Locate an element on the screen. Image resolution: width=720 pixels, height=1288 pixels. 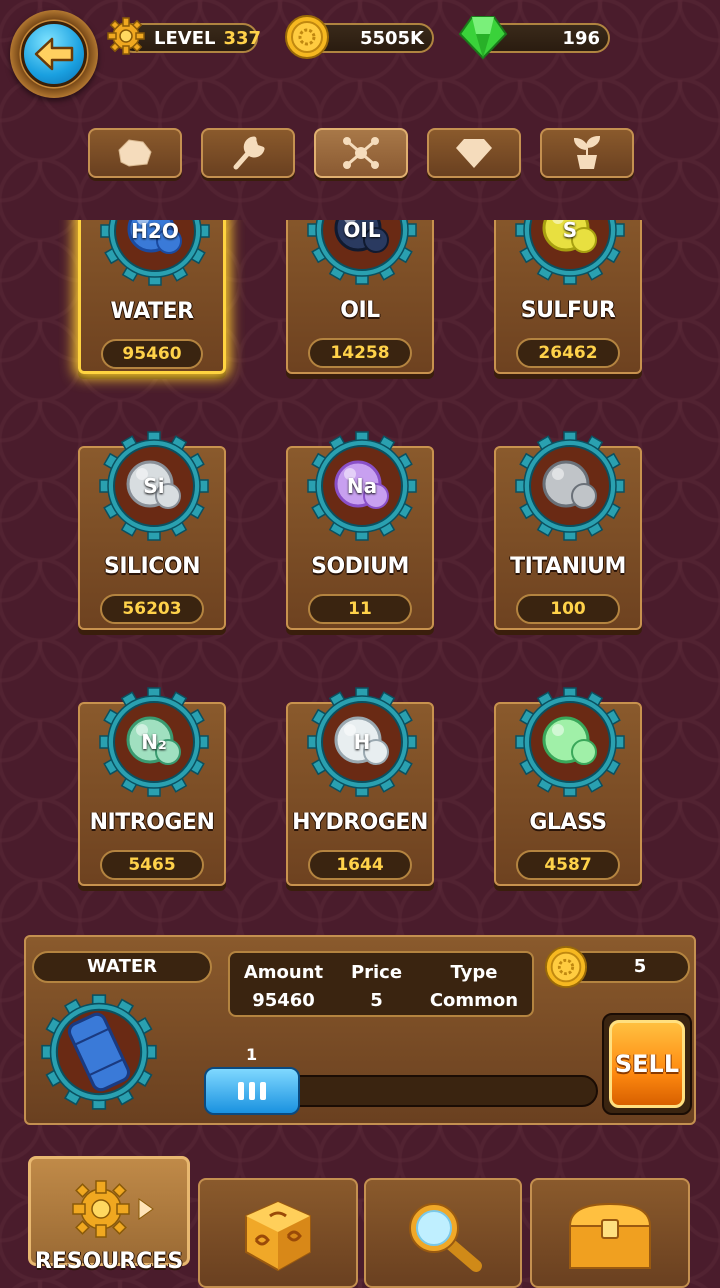
dice-icon is located at coordinates (278, 1236).